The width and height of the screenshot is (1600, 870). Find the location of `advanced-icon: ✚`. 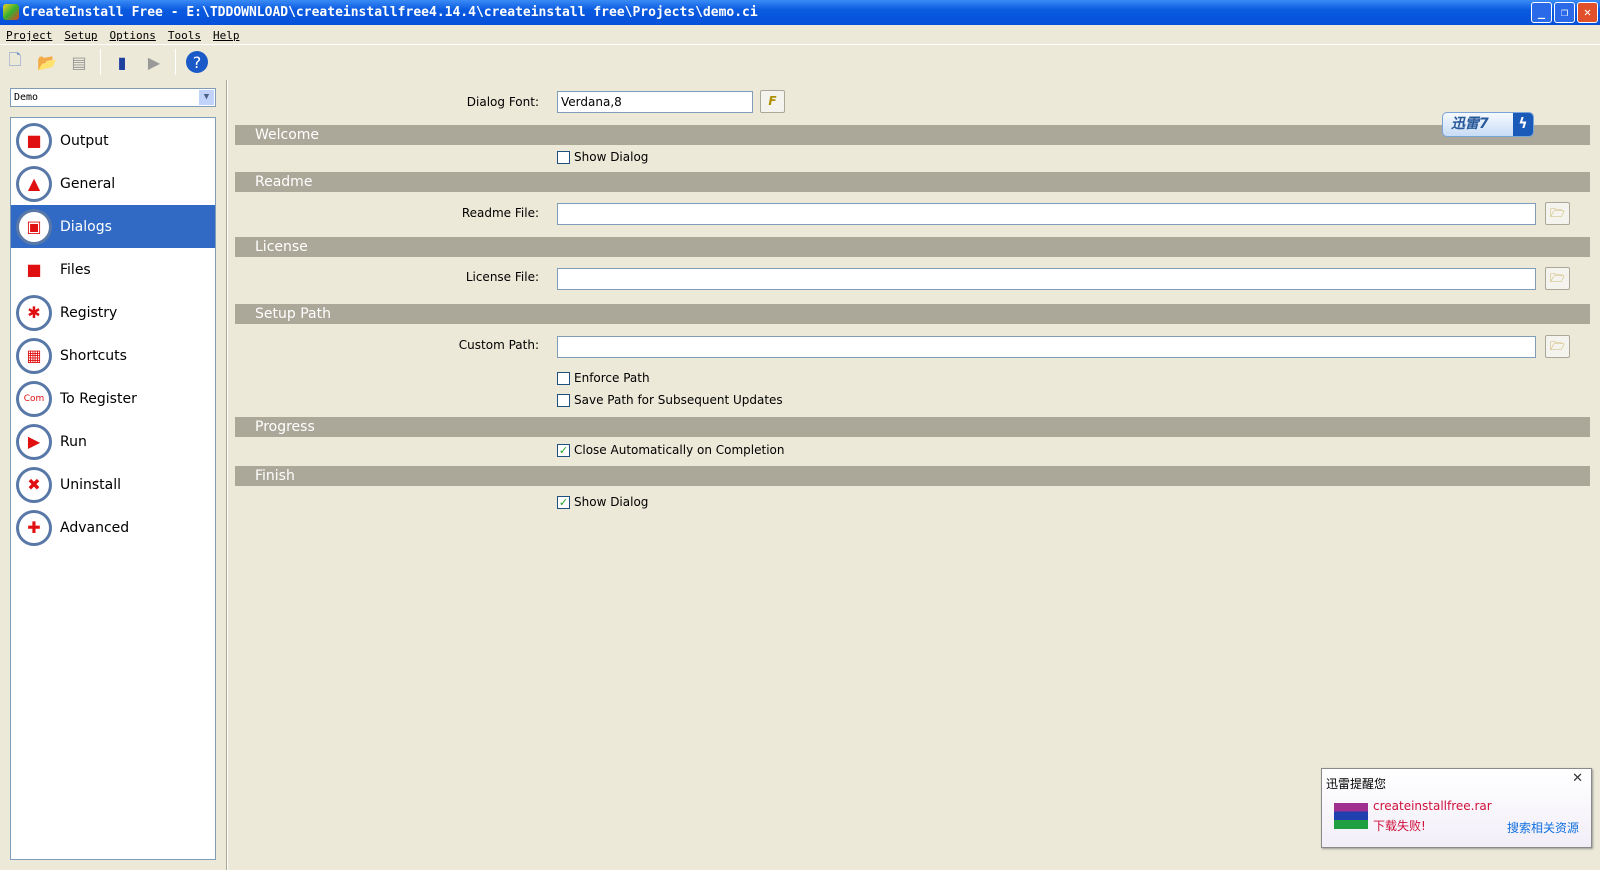

advanced-icon: ✚ is located at coordinates (34, 527).